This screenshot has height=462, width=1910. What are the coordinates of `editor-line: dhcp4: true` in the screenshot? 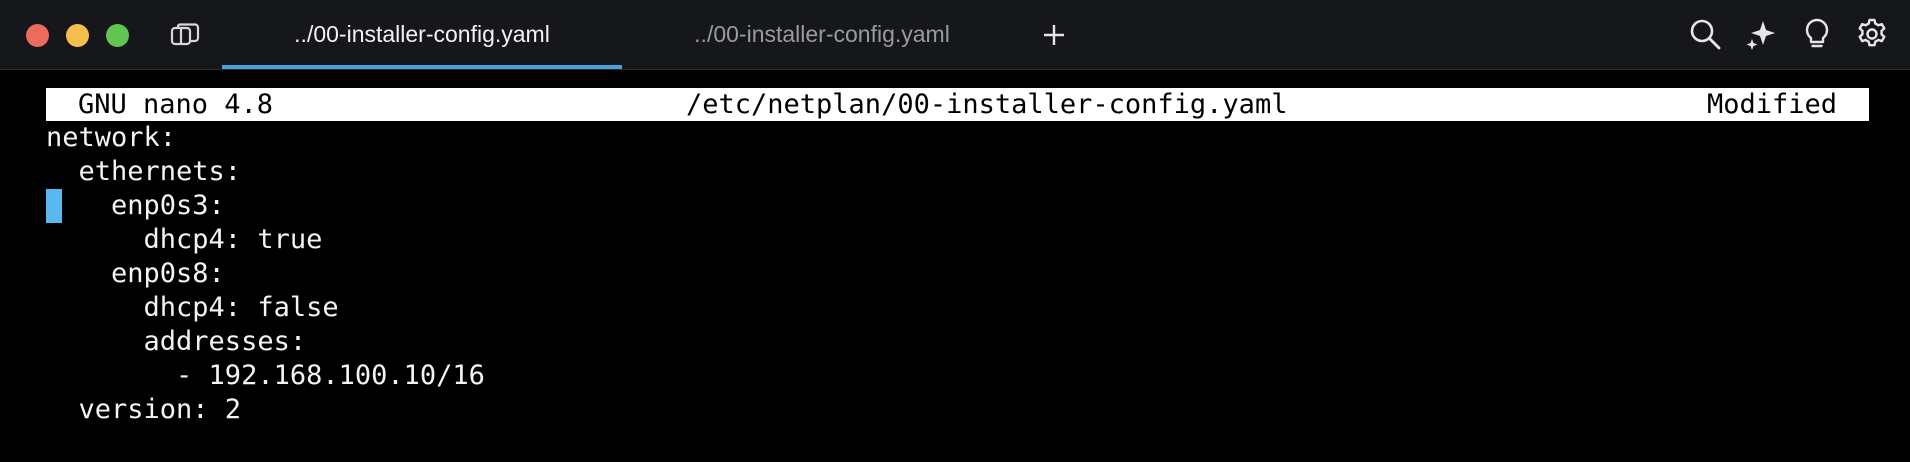 It's located at (184, 239).